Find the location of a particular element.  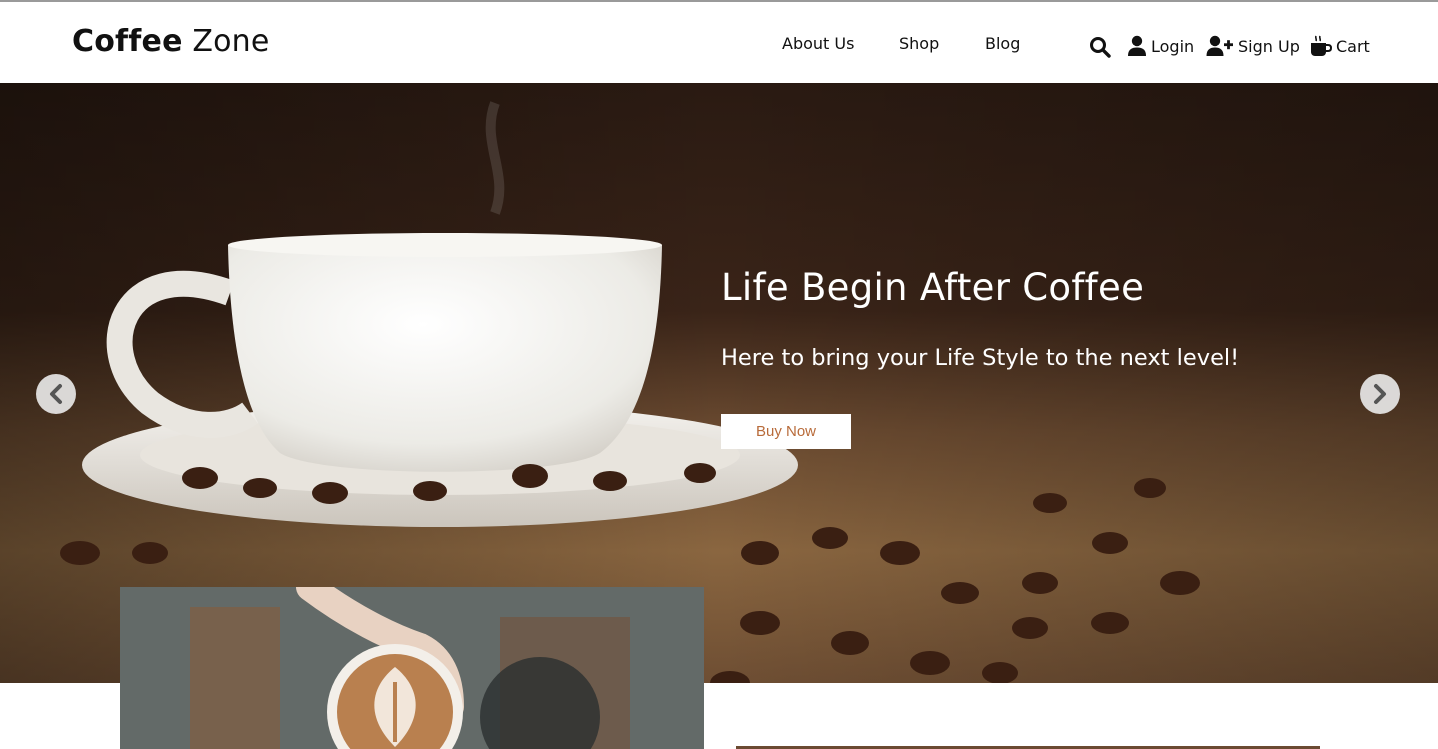

latte-image is located at coordinates (412, 668).